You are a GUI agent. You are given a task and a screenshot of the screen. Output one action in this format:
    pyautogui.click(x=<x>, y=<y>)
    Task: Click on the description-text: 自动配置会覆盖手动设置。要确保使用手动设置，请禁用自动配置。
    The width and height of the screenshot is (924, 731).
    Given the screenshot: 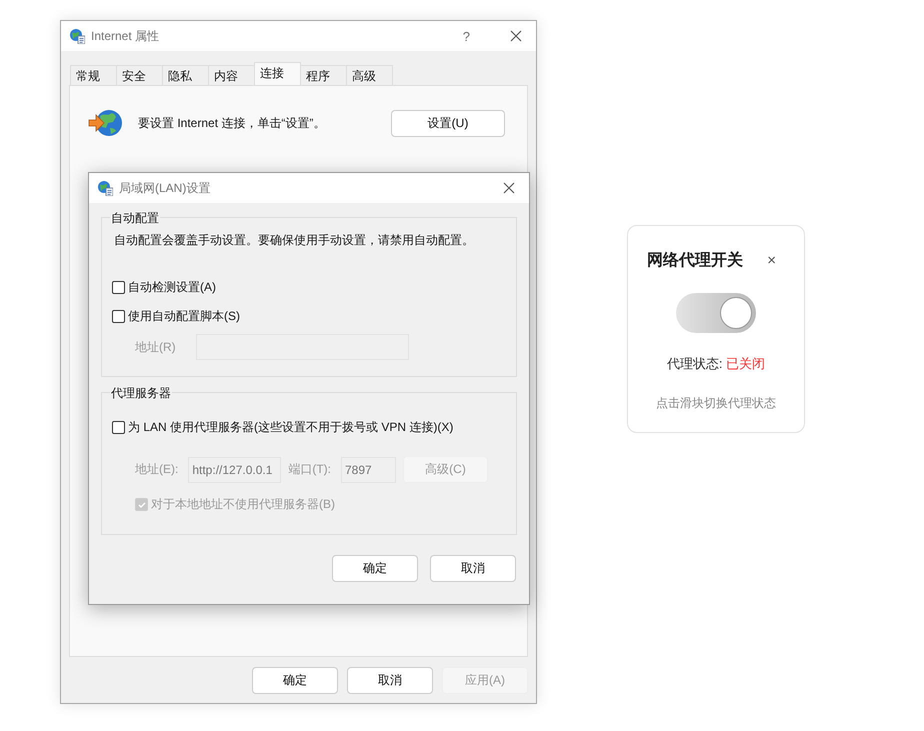 What is the action you would take?
    pyautogui.click(x=294, y=240)
    